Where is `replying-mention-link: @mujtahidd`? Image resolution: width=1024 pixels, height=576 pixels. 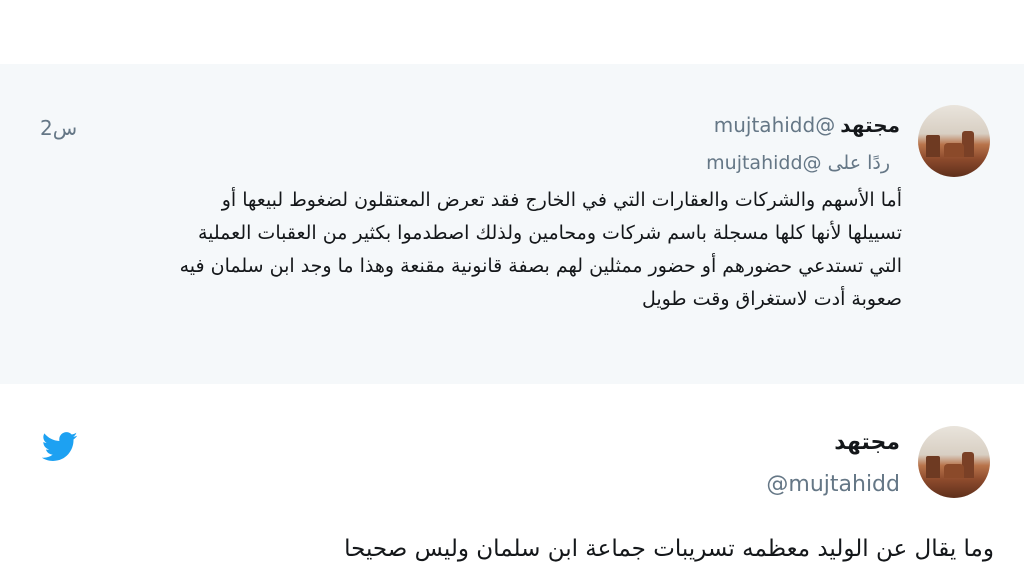 replying-mention-link: @mujtahidd is located at coordinates (763, 163).